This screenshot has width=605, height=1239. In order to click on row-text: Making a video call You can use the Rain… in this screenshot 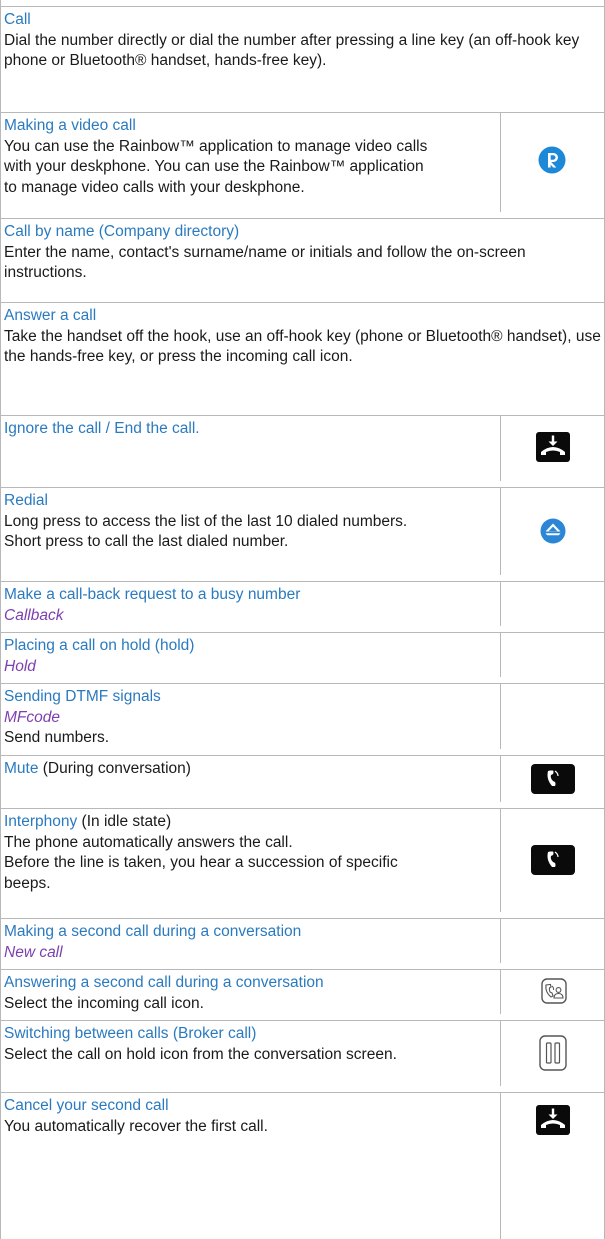, I will do `click(219, 157)`.